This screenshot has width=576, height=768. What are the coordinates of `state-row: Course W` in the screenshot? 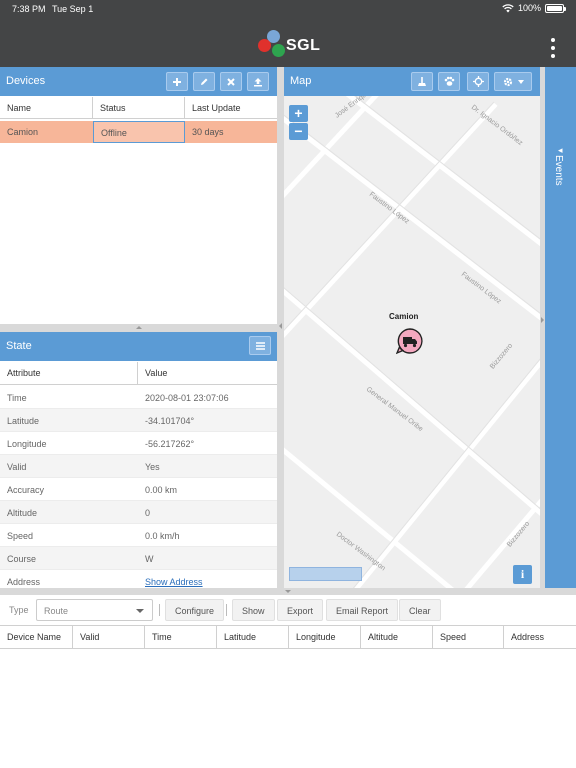 It's located at (138, 558).